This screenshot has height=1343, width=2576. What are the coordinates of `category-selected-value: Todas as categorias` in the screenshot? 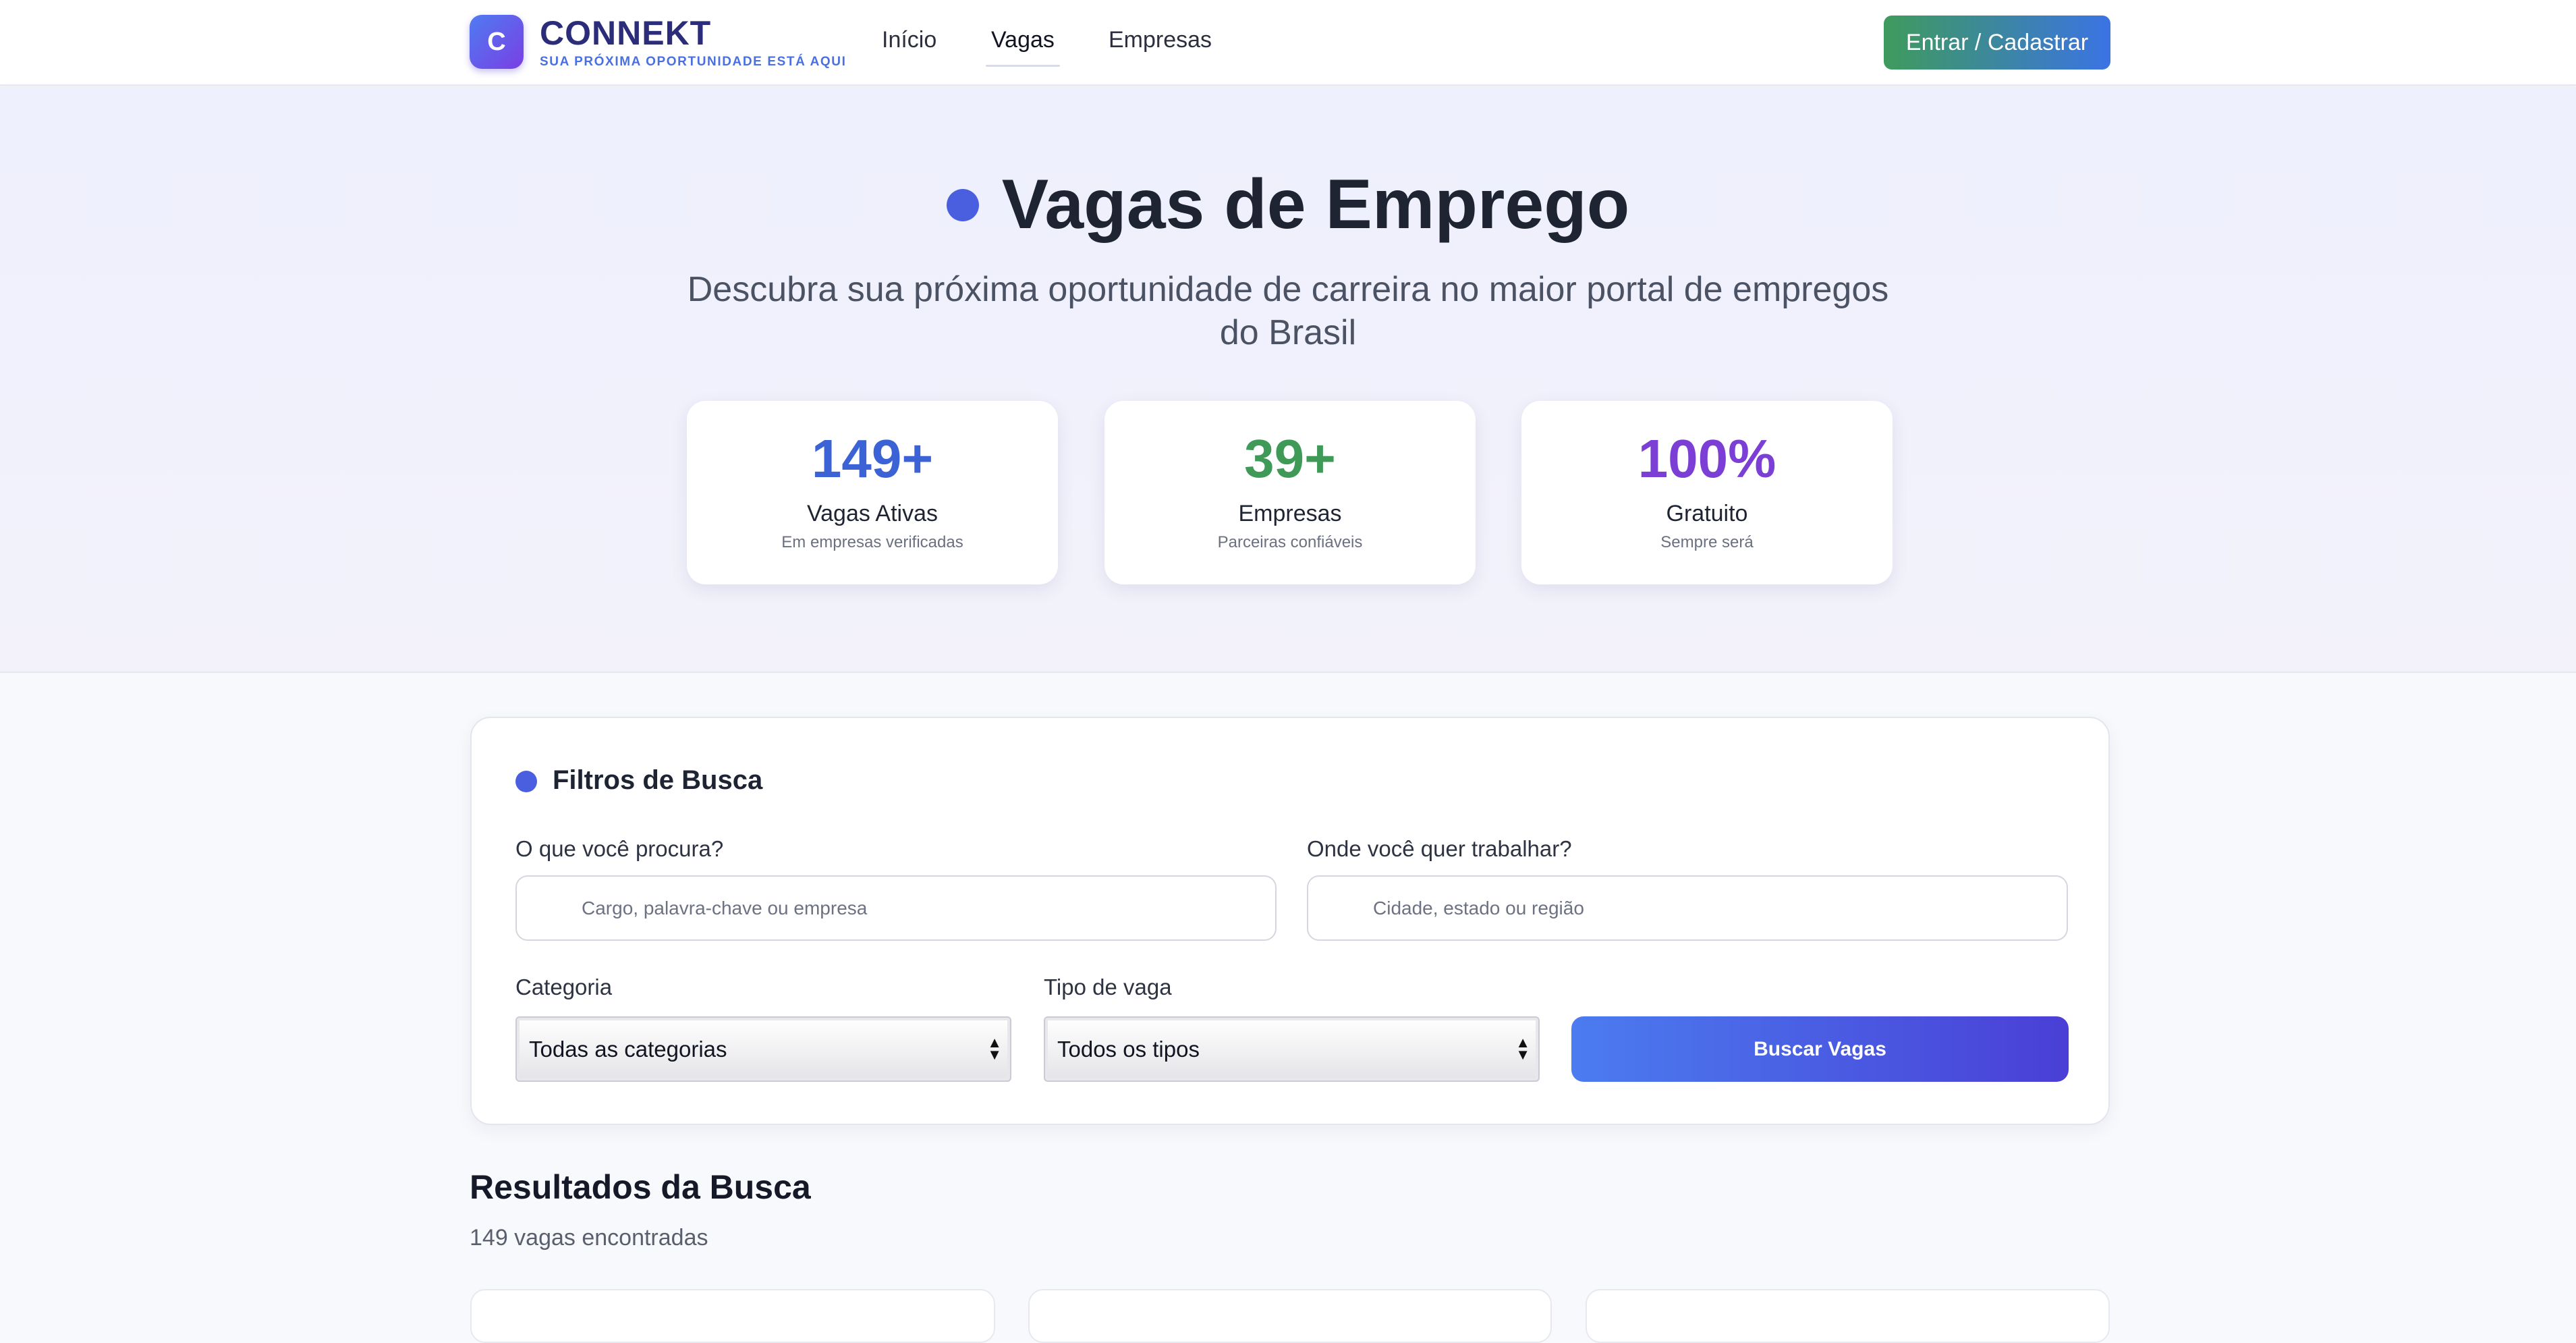 It's located at (628, 1049).